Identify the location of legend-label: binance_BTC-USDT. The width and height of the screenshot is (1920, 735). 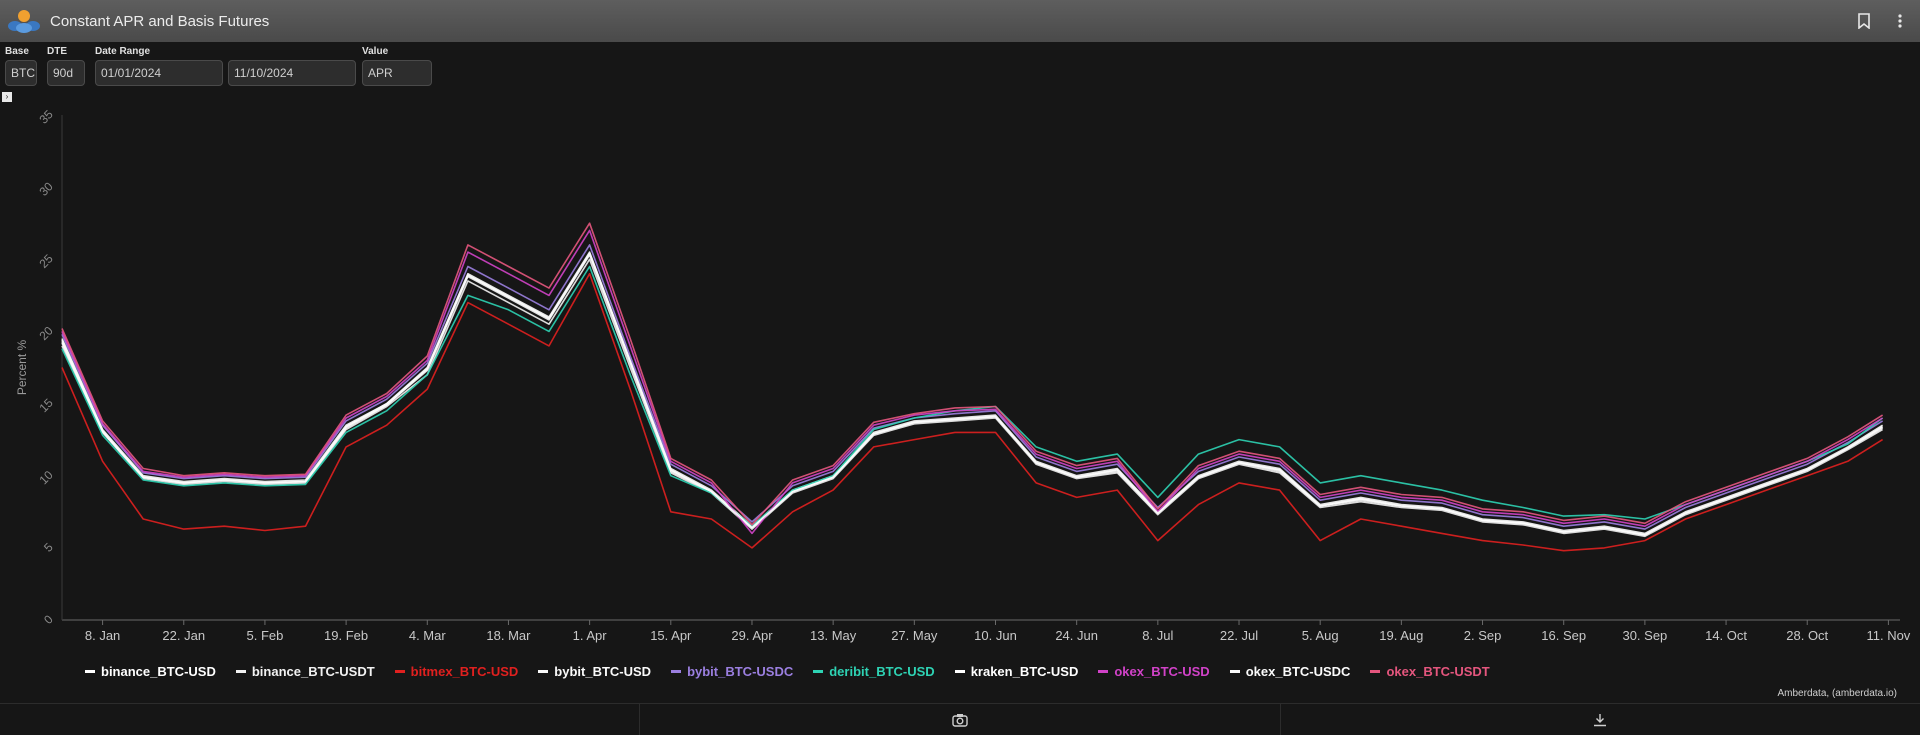
(313, 671).